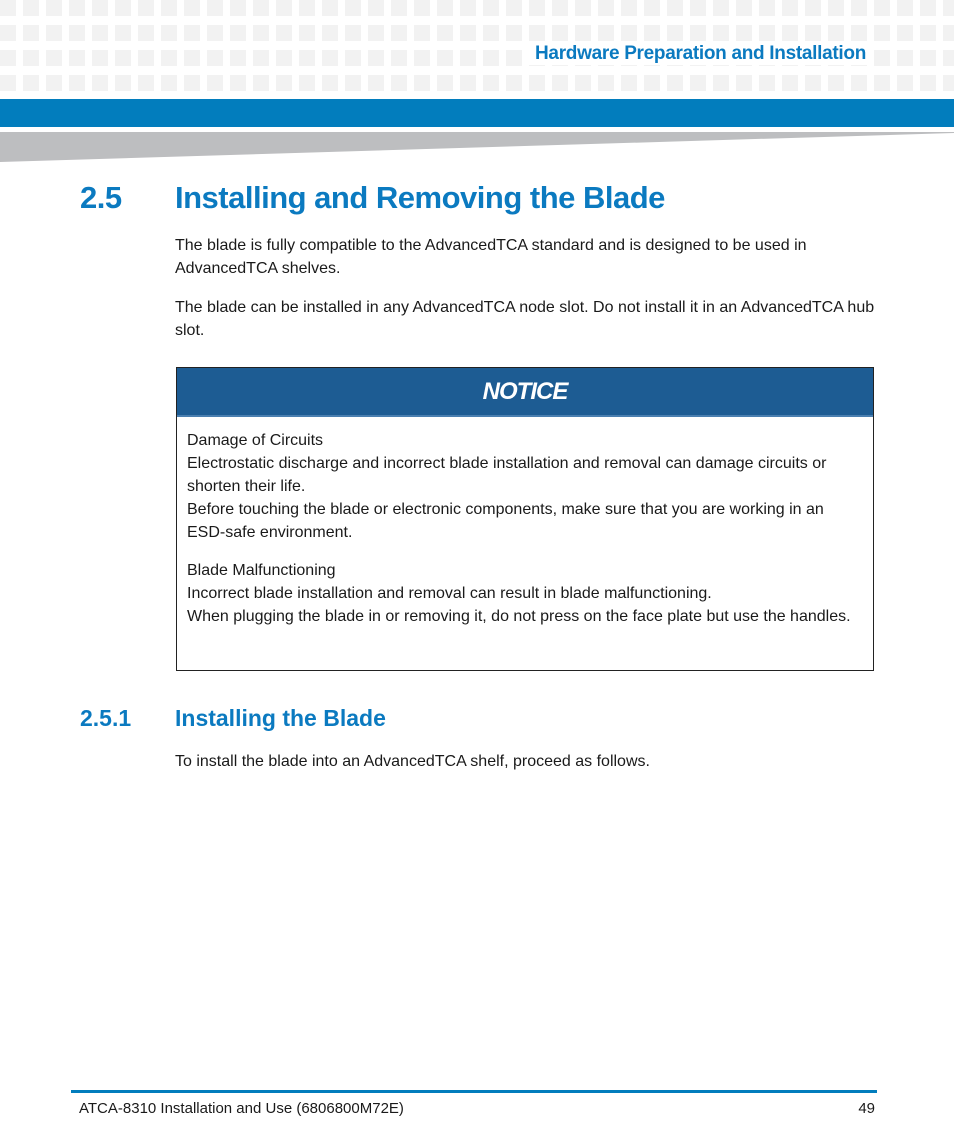  What do you see at coordinates (101, 197) in the screenshot?
I see `section-number: 2.5` at bounding box center [101, 197].